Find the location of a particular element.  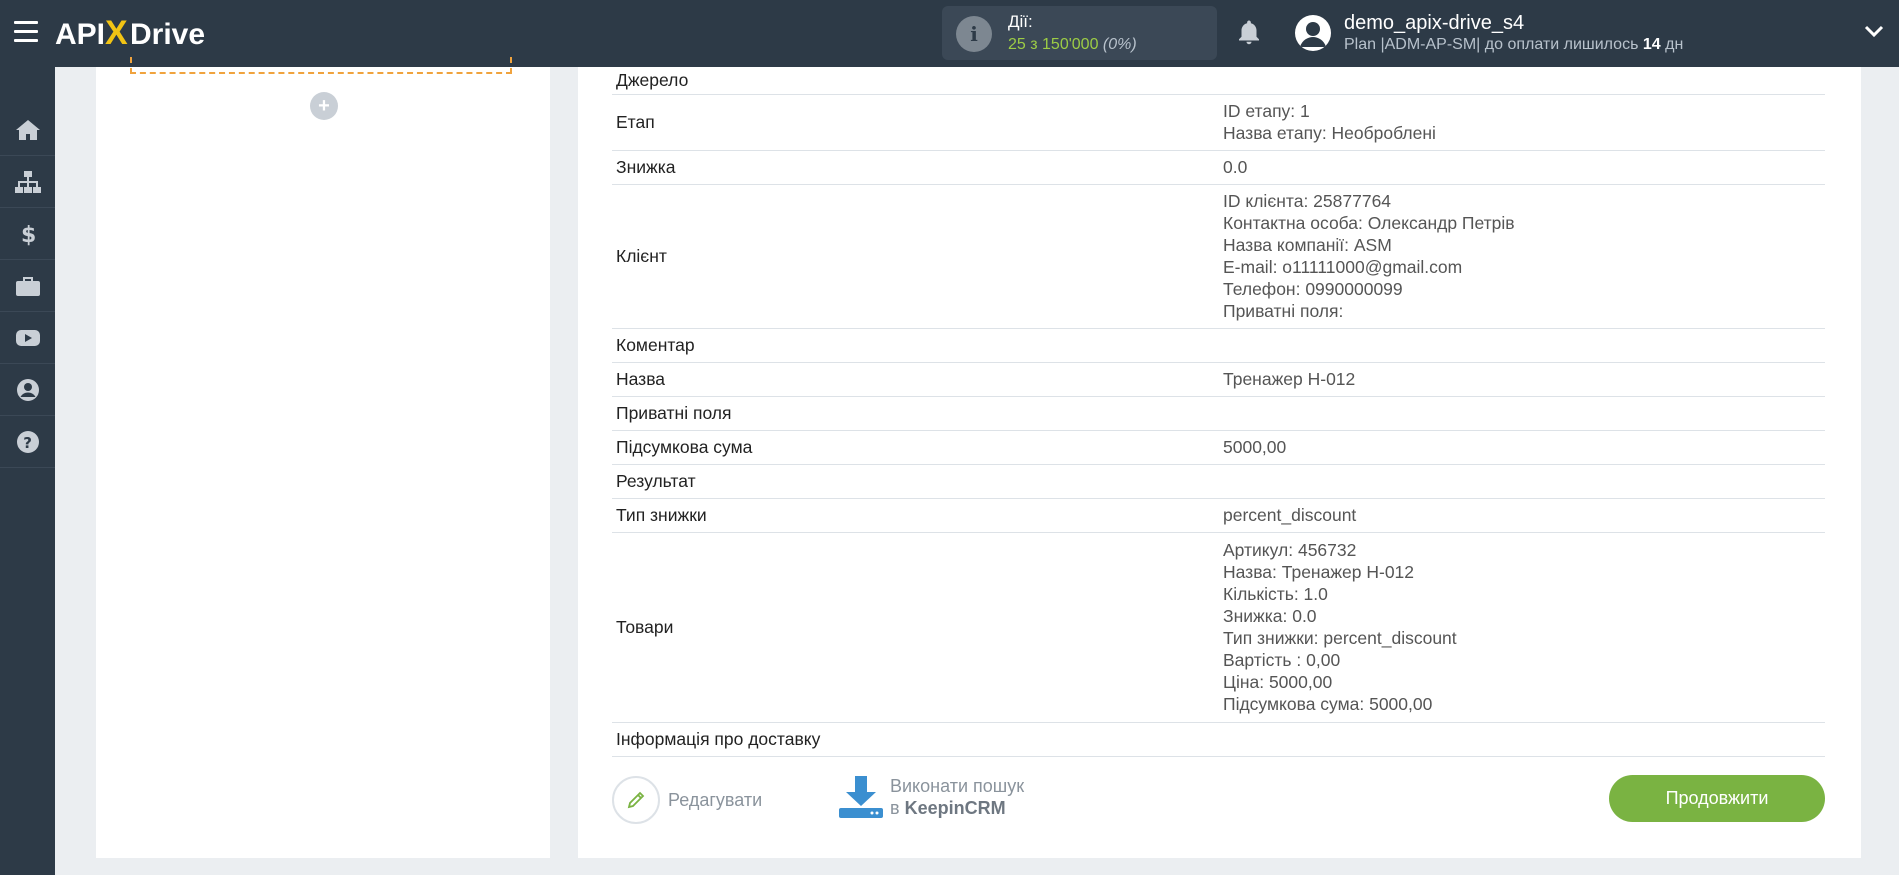

svg-text: API is located at coordinates (80, 34).